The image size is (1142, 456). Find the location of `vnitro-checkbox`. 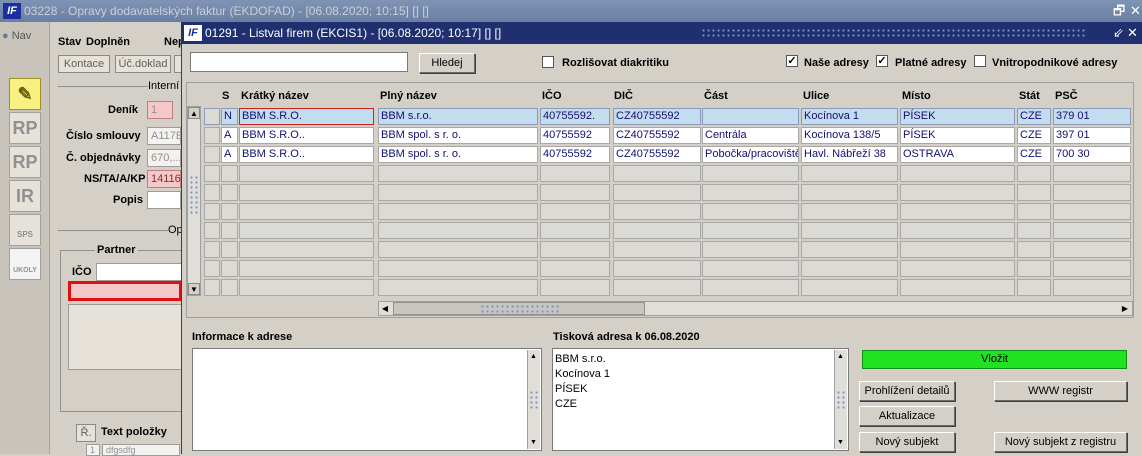

vnitro-checkbox is located at coordinates (980, 61).